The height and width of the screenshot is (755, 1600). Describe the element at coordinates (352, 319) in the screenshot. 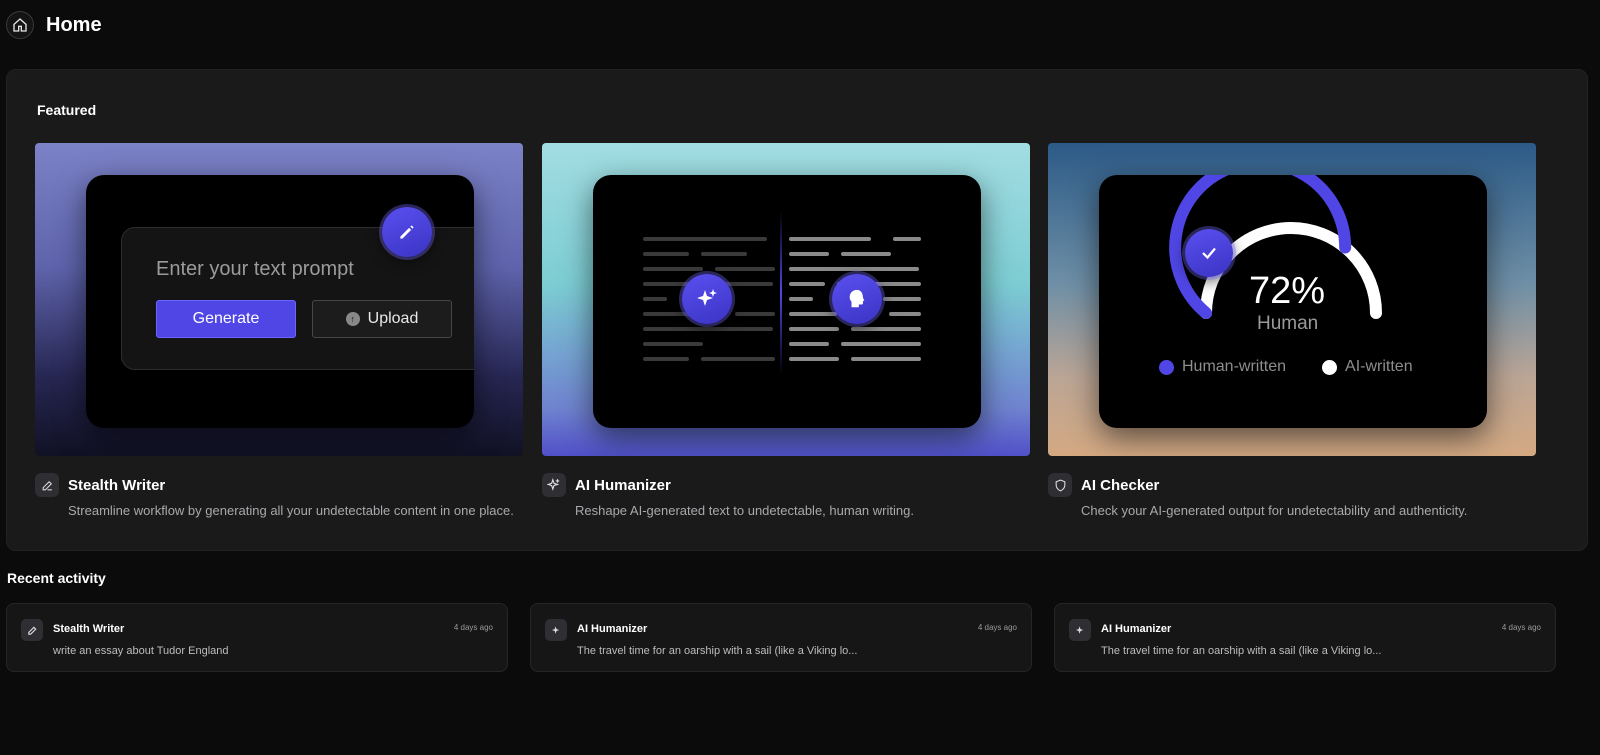

I see `upload-icon: ↑` at that location.